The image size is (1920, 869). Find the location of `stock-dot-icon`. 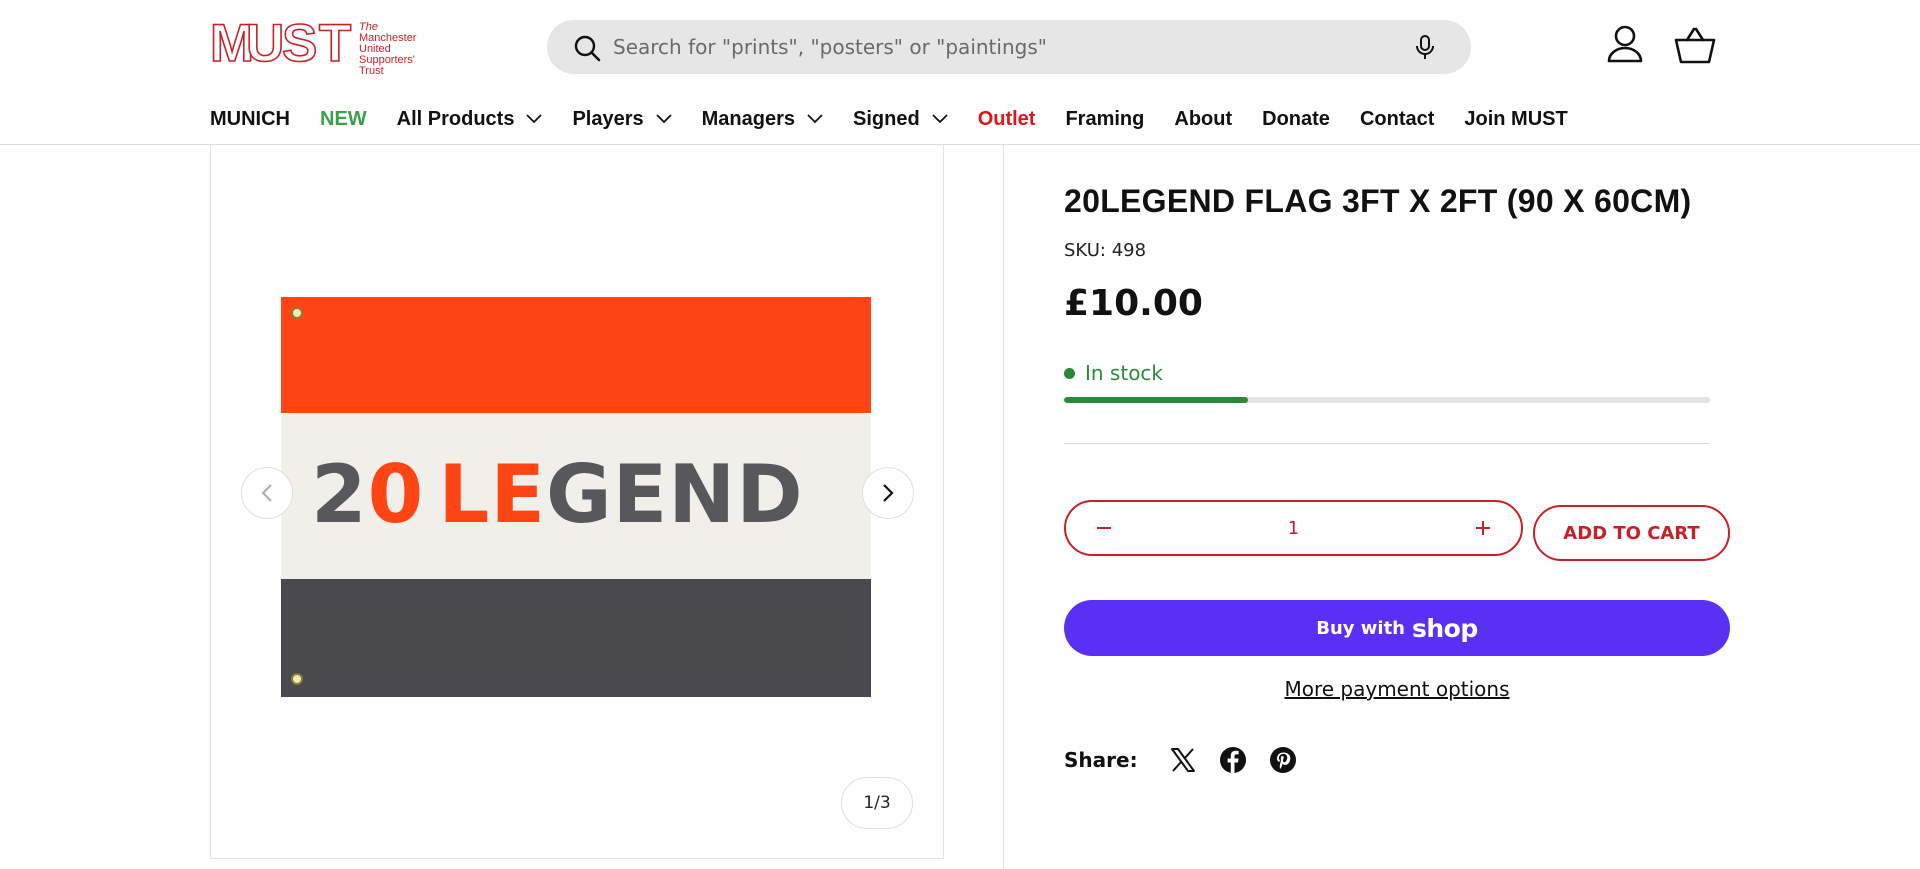

stock-dot-icon is located at coordinates (1069, 373).